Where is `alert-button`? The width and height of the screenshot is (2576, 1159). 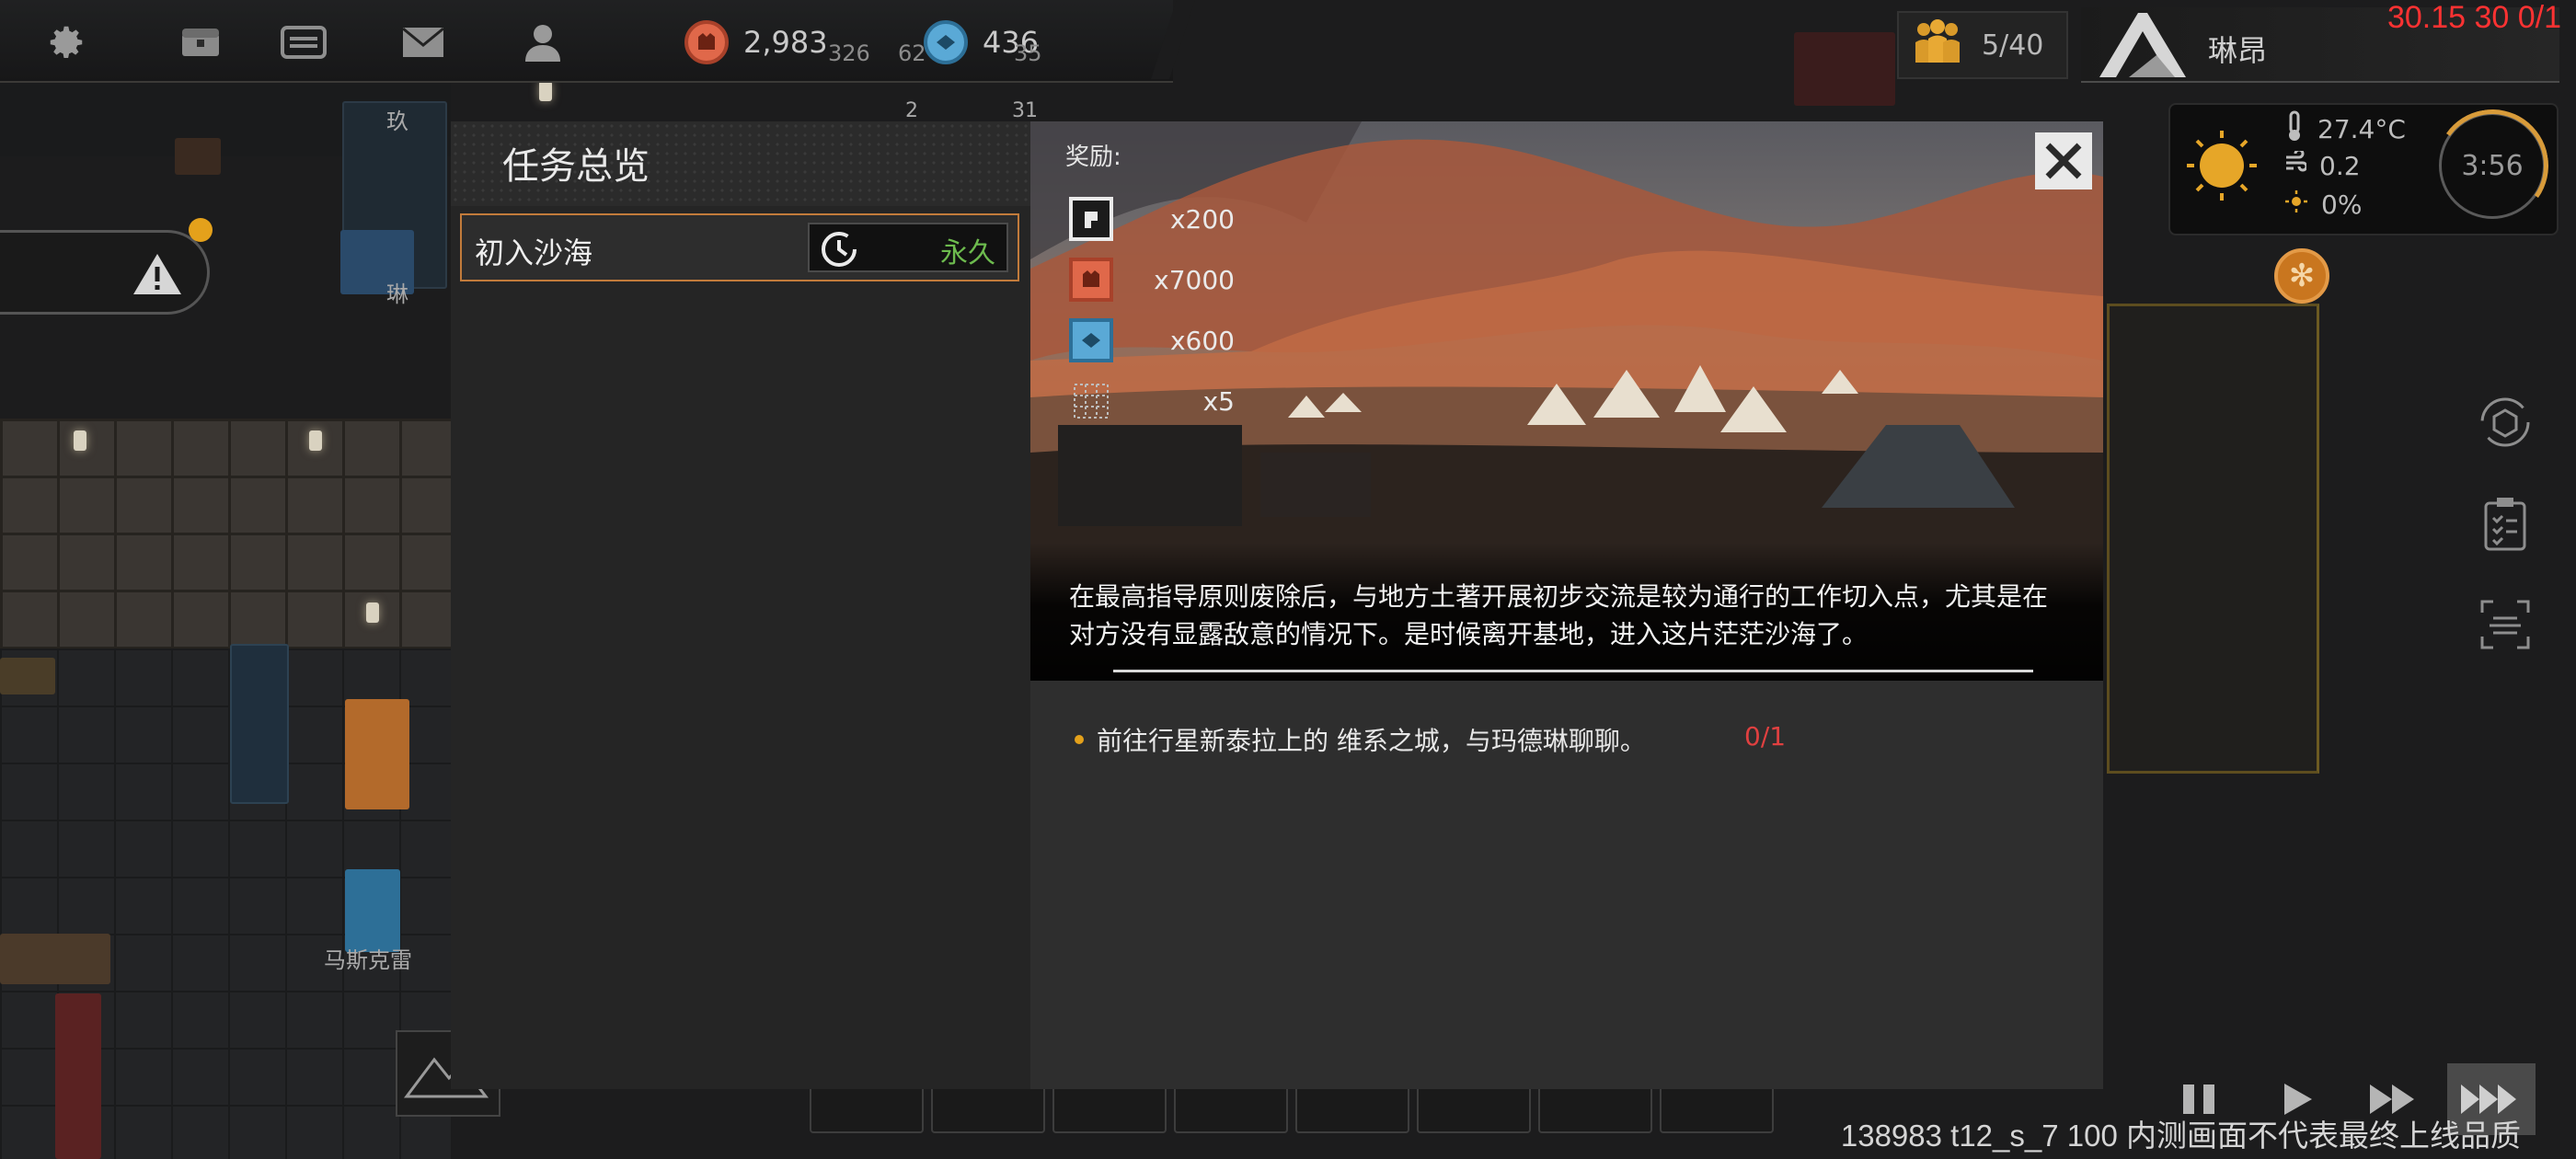 alert-button is located at coordinates (106, 266).